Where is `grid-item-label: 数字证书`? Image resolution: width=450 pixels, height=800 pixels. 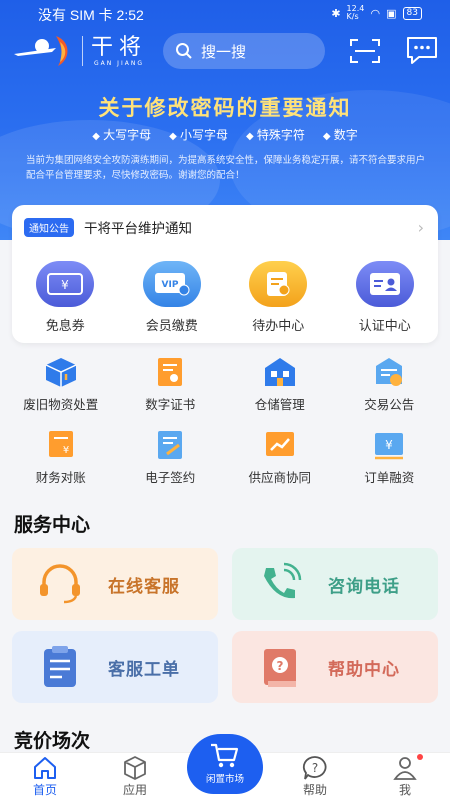
grid-item-label: 数字证书 is located at coordinates (170, 404).